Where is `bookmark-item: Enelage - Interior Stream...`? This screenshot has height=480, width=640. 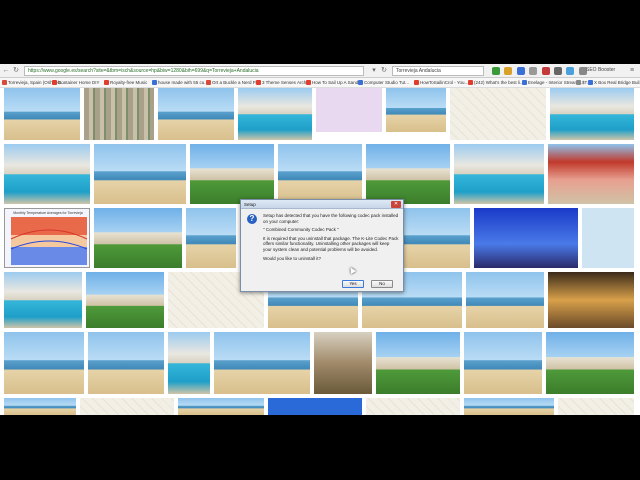 bookmark-item: Enelage - Interior Stream... is located at coordinates (552, 83).